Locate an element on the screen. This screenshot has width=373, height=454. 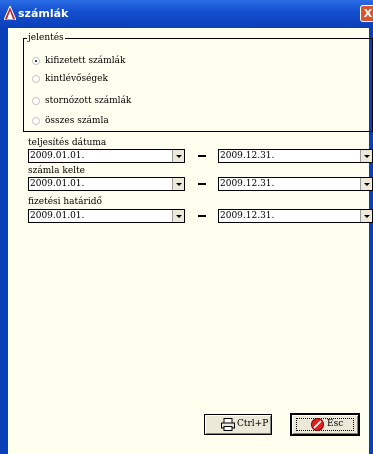
exit-button: Esc is located at coordinates (325, 424).